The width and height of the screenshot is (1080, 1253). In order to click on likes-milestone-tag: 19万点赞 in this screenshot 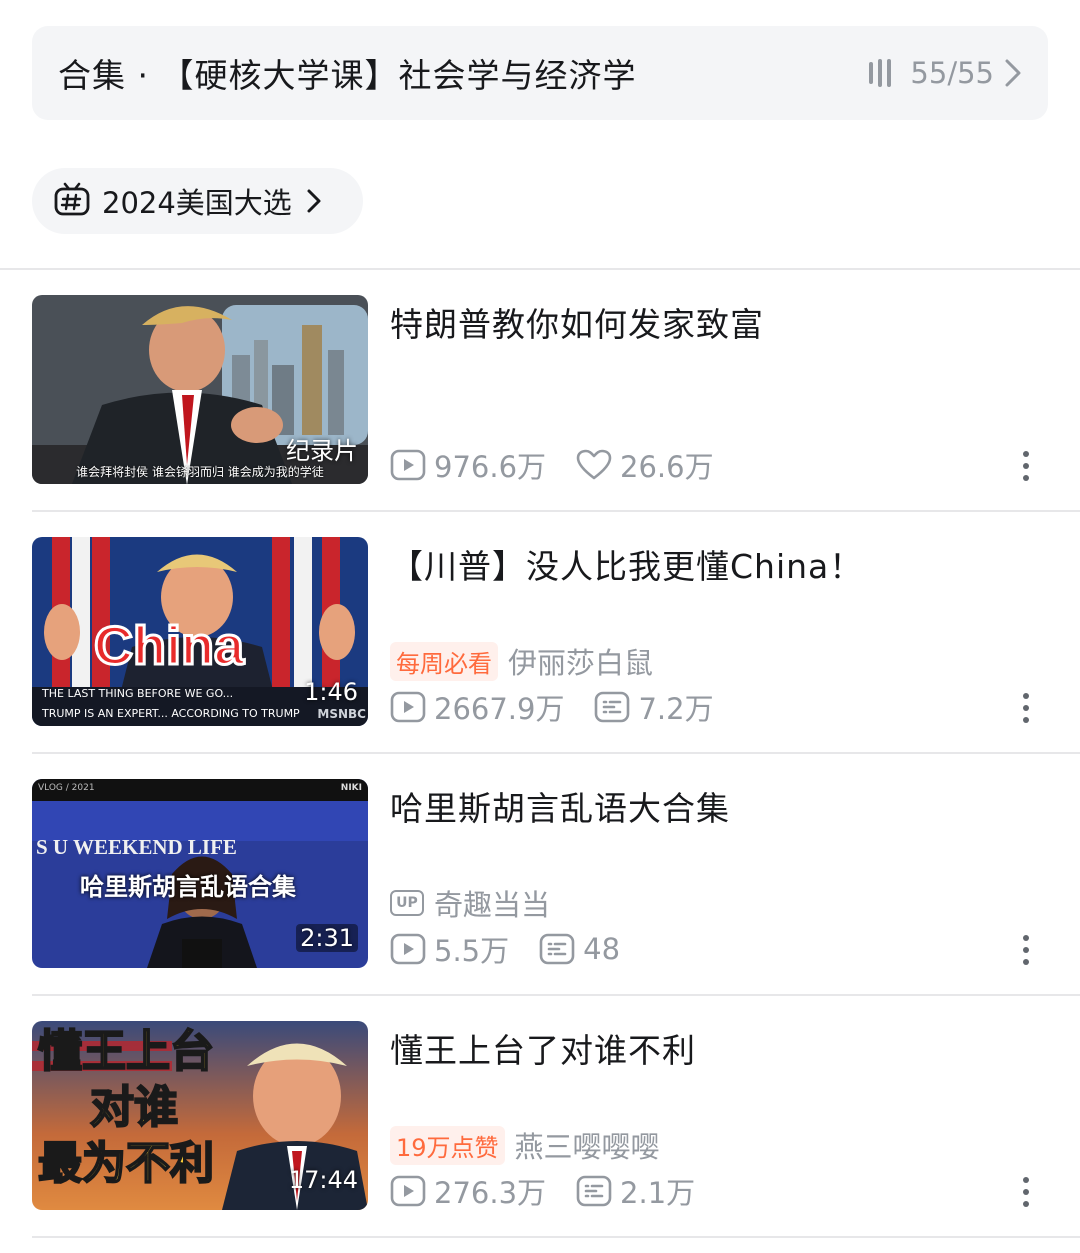, I will do `click(447, 1145)`.